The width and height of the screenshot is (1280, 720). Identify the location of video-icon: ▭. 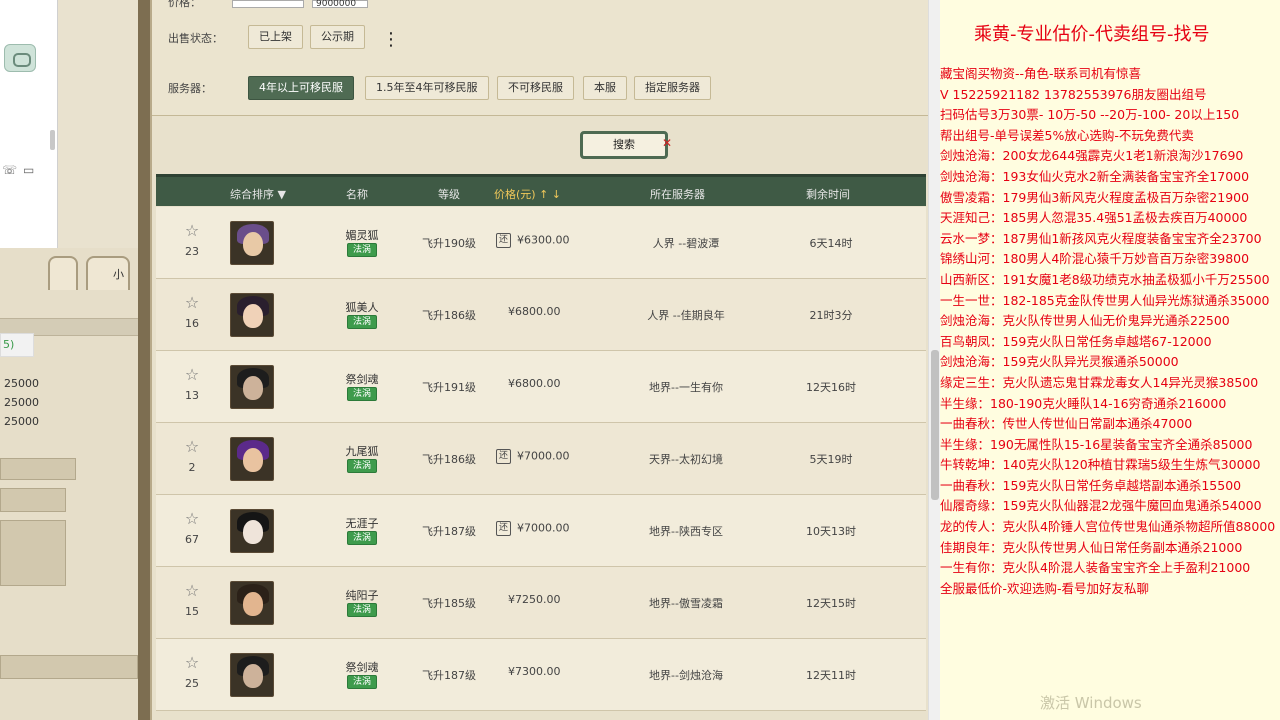
(28, 170).